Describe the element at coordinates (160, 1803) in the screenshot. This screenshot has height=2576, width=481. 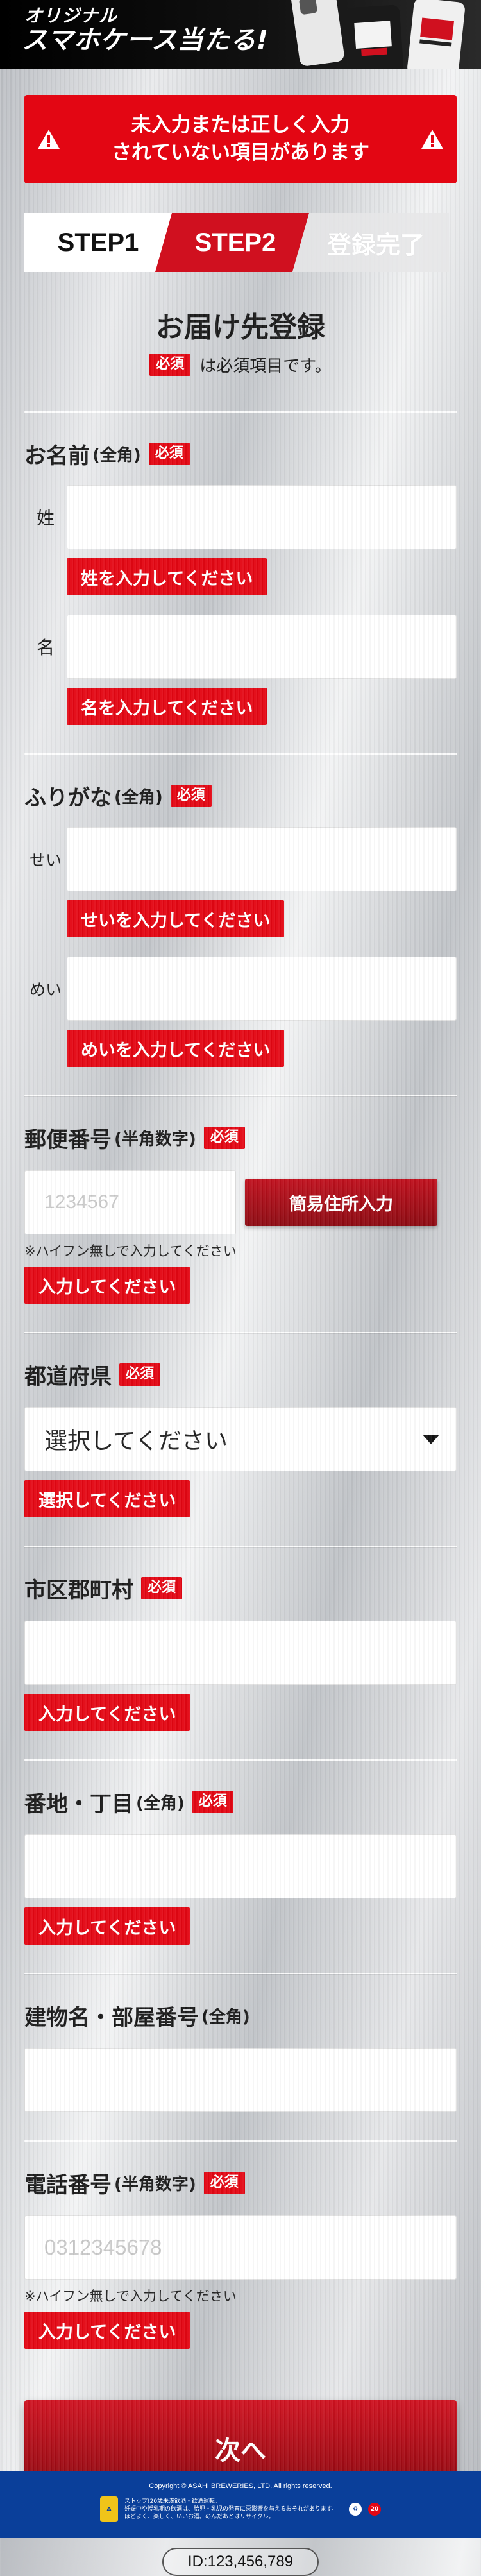
I see `street-label-hint: (全角)` at that location.